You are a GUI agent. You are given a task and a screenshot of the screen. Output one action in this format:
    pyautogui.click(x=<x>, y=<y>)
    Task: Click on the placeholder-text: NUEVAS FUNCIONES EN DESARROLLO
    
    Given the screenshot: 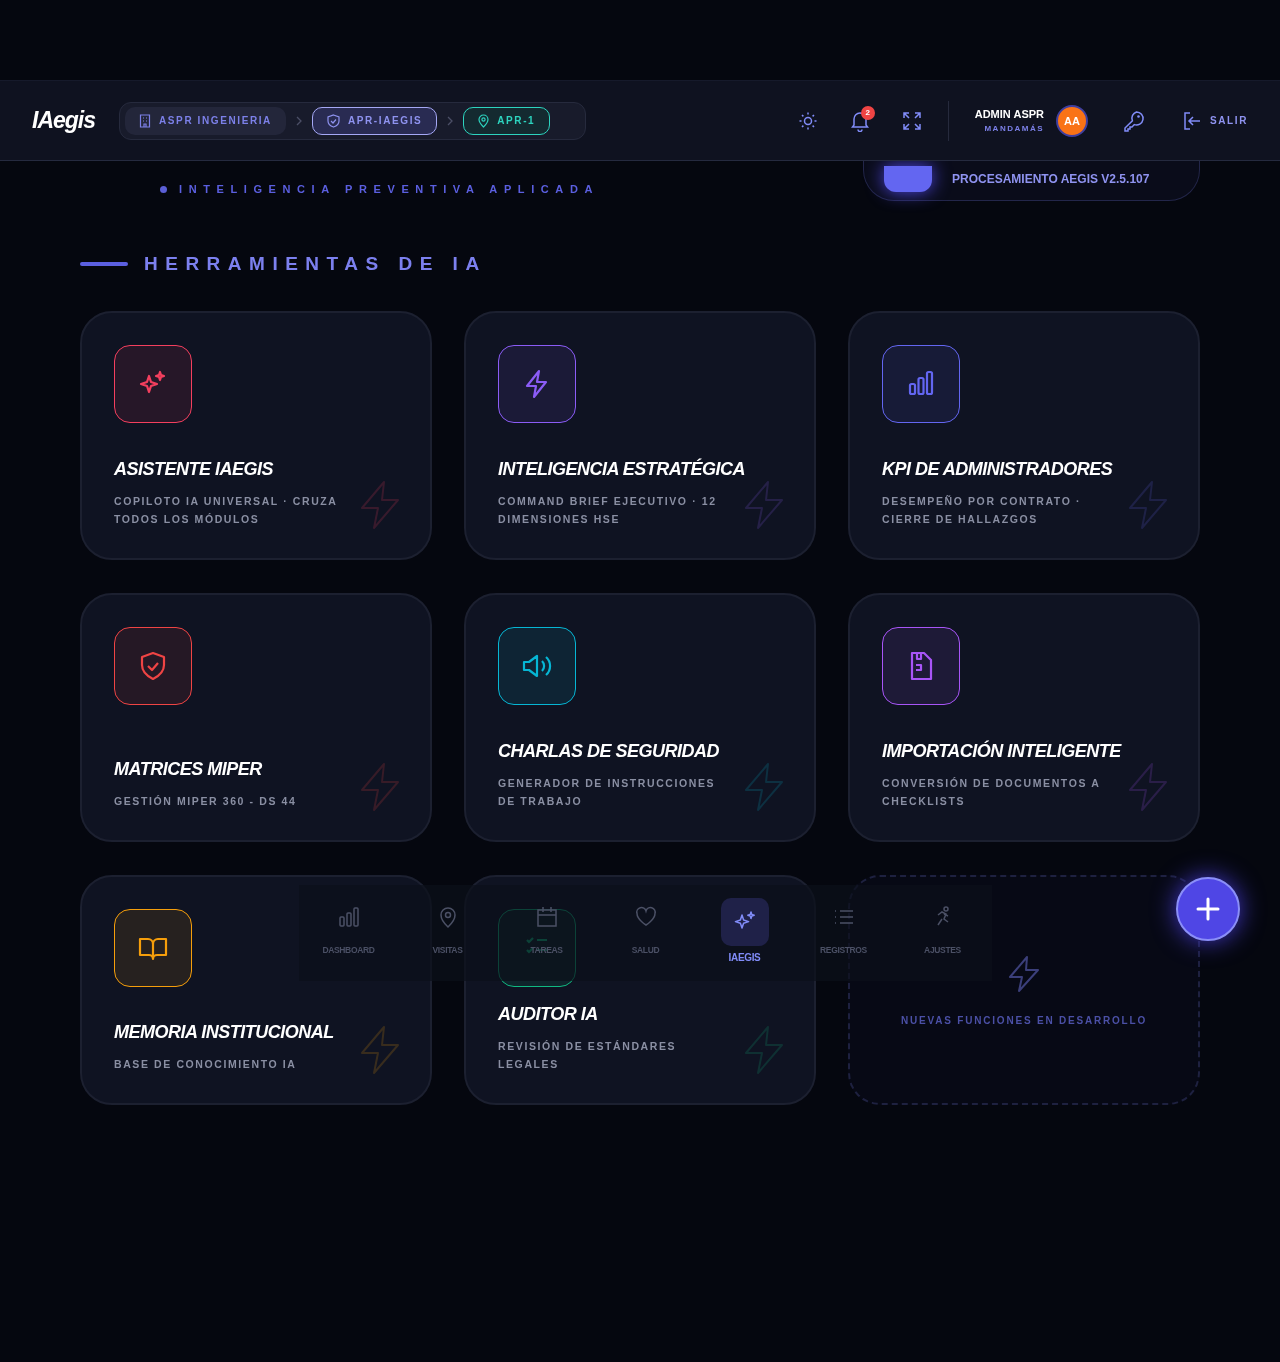 What is the action you would take?
    pyautogui.click(x=1024, y=1020)
    